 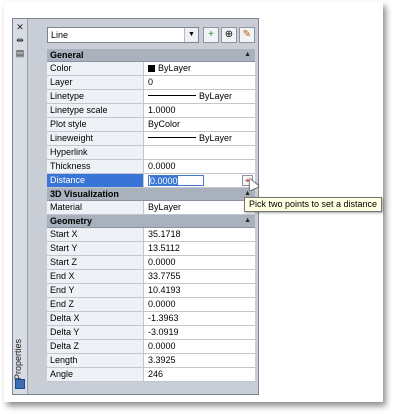 What do you see at coordinates (163, 332) in the screenshot?
I see `property-value-text: -3.0919` at bounding box center [163, 332].